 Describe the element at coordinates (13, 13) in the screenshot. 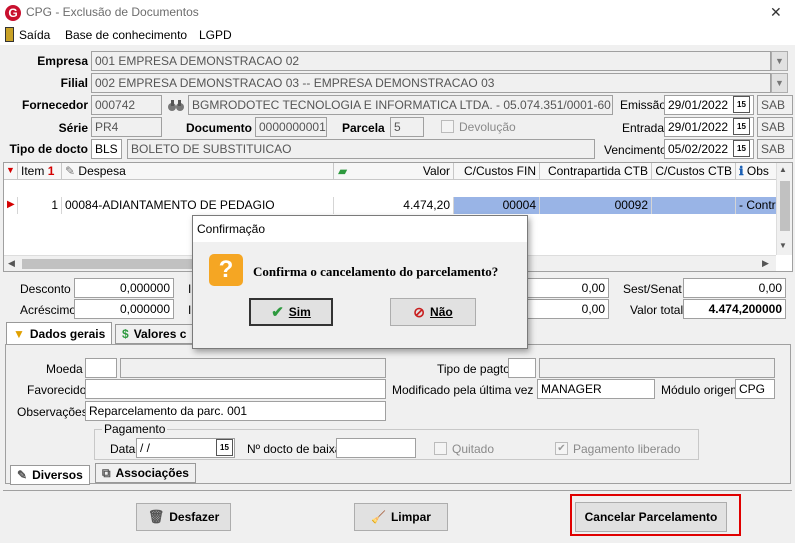

I see `app-logo-icon: G` at that location.